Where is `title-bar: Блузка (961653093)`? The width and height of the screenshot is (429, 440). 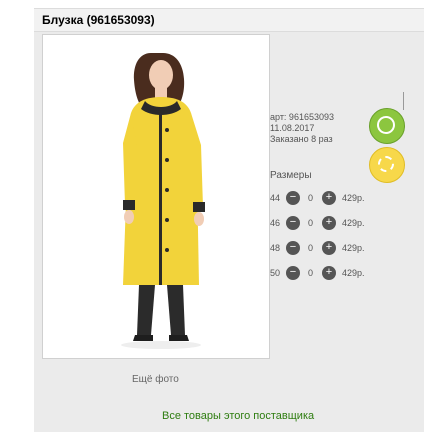
title-bar: Блузка (961653093) is located at coordinates (229, 20).